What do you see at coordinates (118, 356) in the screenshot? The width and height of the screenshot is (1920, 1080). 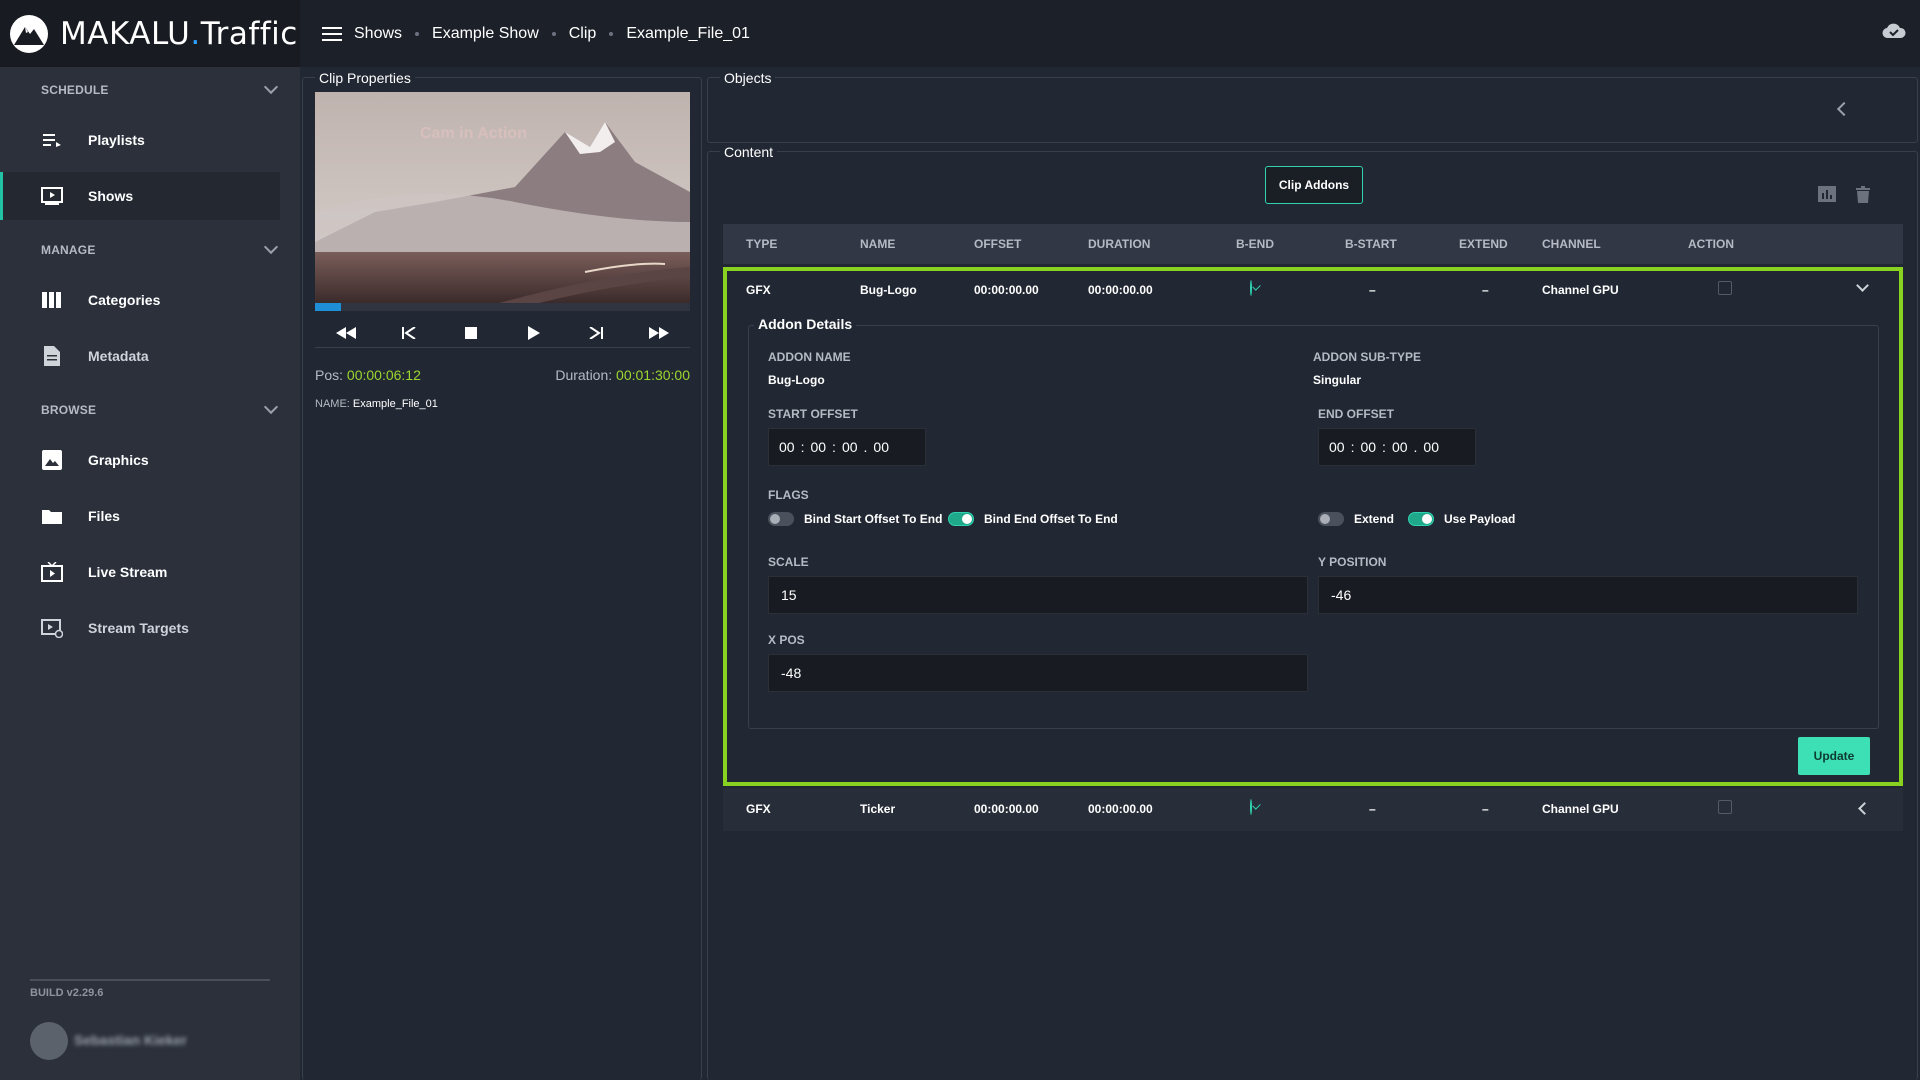 I see `sidebar-item-label: Metadata` at bounding box center [118, 356].